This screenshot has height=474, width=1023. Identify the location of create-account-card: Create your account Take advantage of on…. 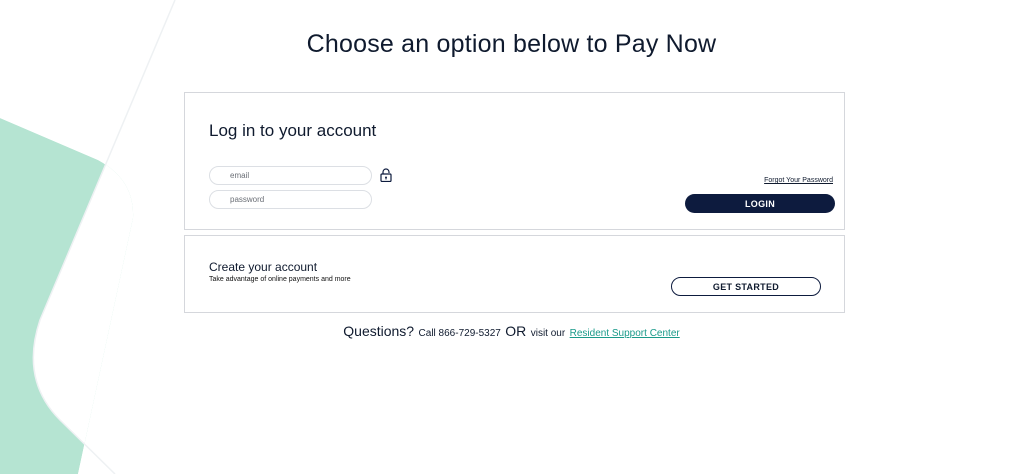
(514, 274).